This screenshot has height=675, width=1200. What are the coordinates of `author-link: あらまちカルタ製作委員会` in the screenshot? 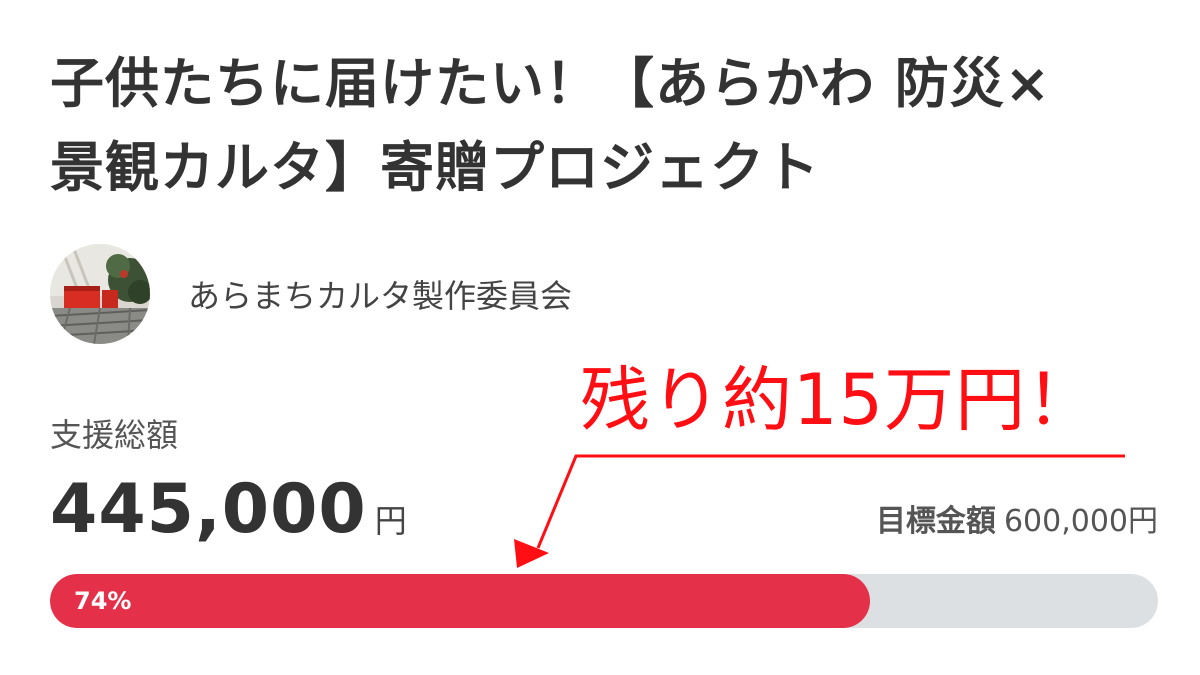 It's located at (311, 294).